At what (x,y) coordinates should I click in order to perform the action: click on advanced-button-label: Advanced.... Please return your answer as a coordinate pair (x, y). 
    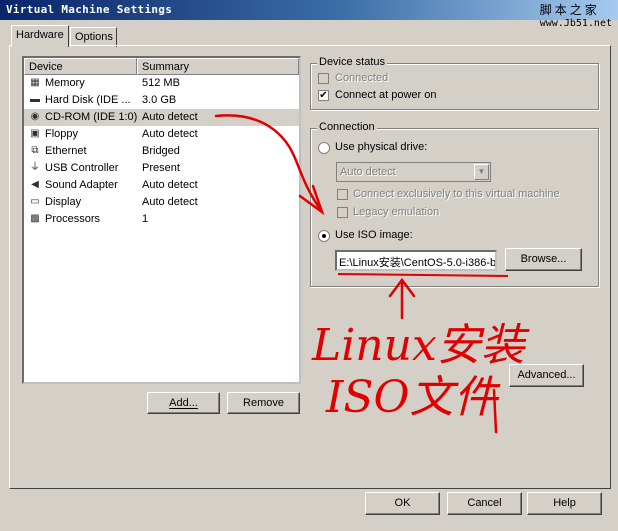
    Looking at the image, I should click on (546, 375).